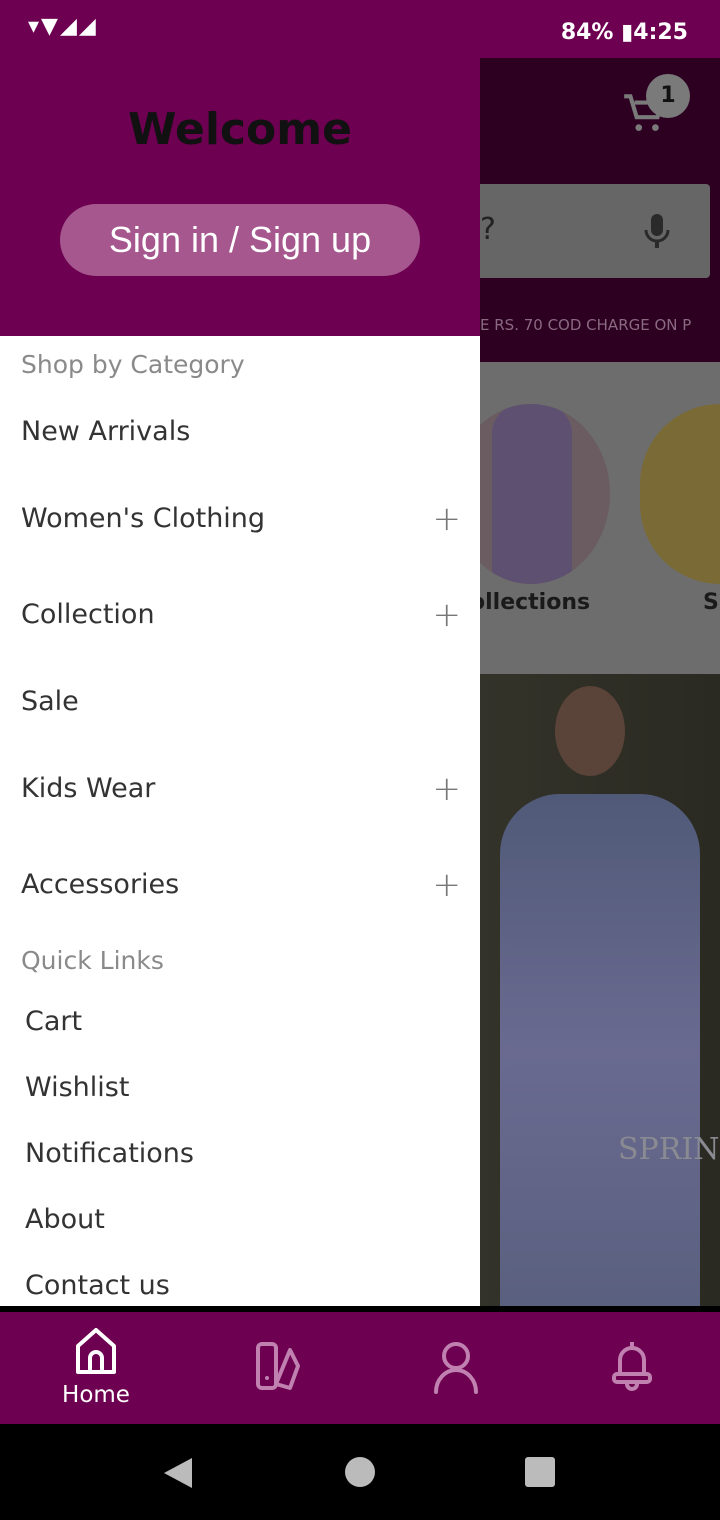 This screenshot has height=1520, width=720. What do you see at coordinates (96, 1351) in the screenshot?
I see `home-icon` at bounding box center [96, 1351].